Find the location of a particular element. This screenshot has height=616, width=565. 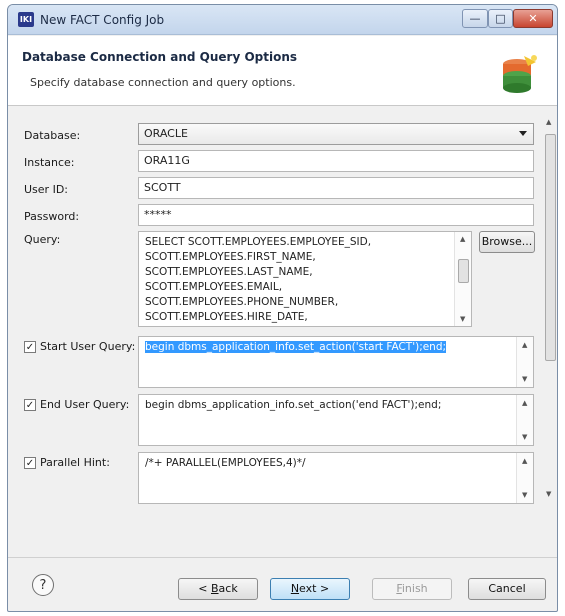

minimize-button: — is located at coordinates (475, 18).